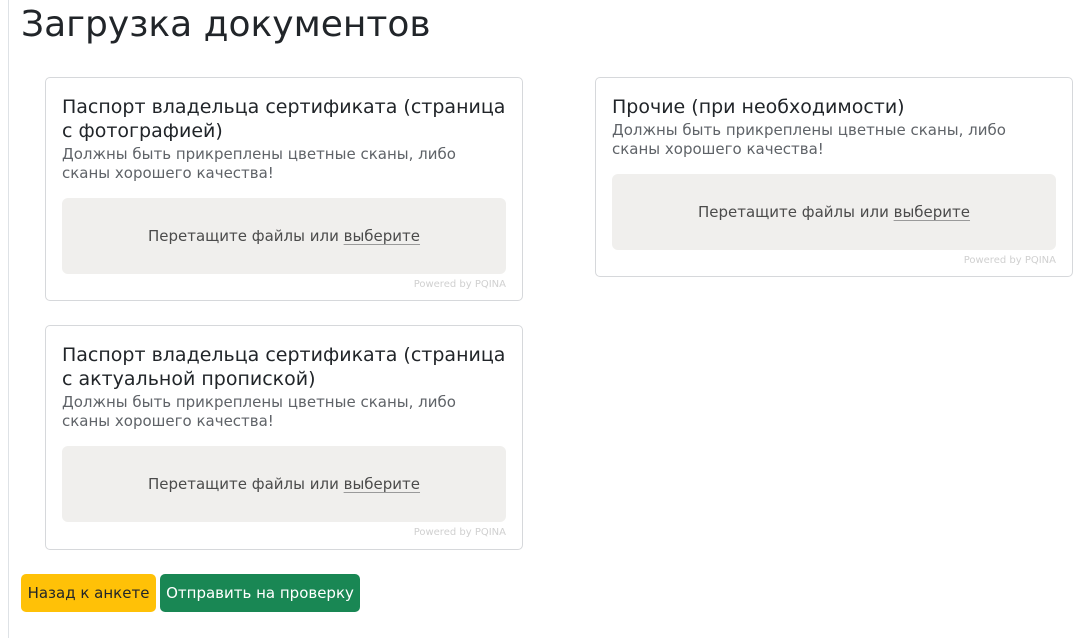 This screenshot has height=638, width=1075. What do you see at coordinates (8, 319) in the screenshot?
I see `left-divider` at bounding box center [8, 319].